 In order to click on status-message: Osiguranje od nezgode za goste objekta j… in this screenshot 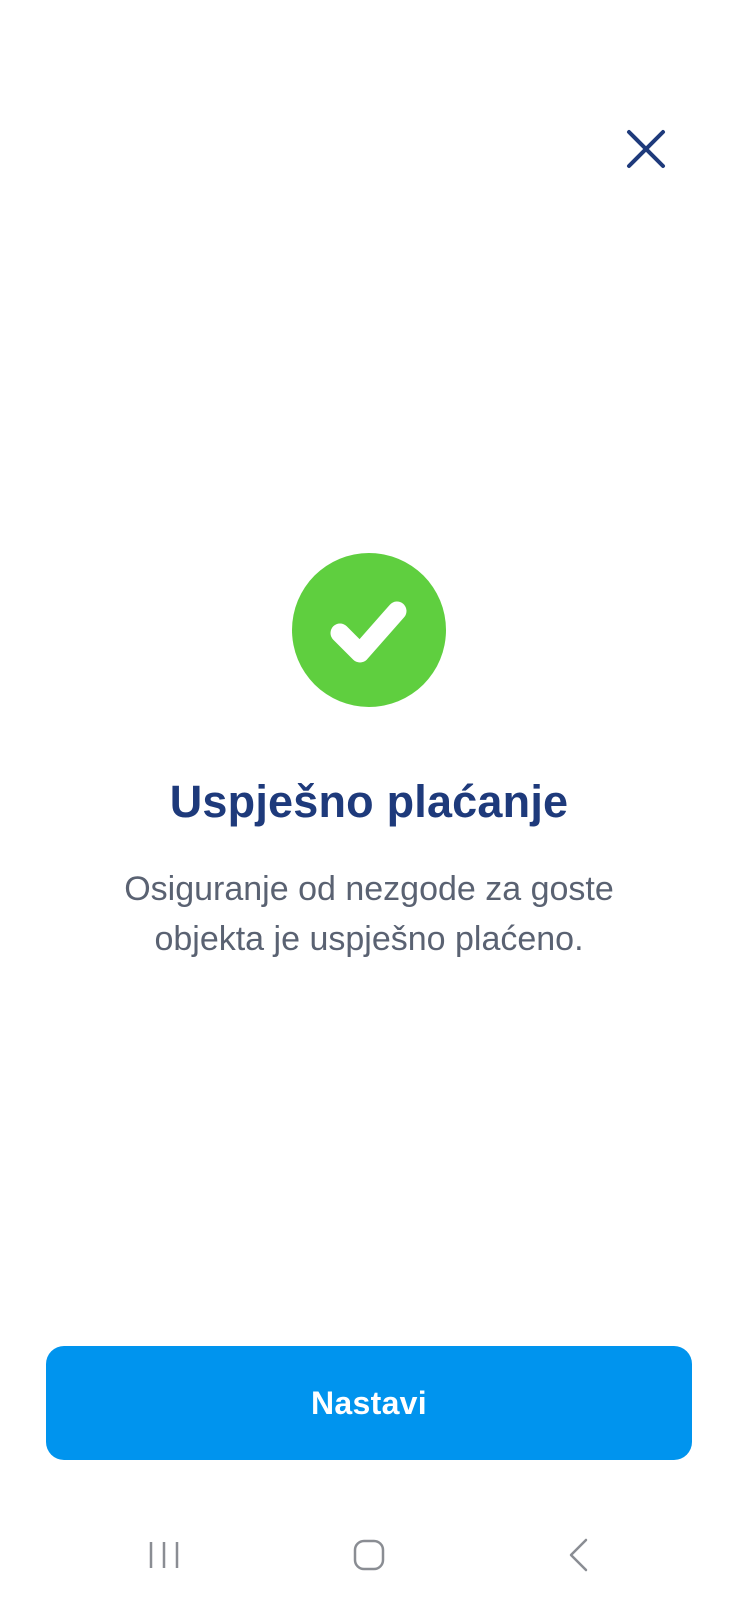, I will do `click(369, 914)`.